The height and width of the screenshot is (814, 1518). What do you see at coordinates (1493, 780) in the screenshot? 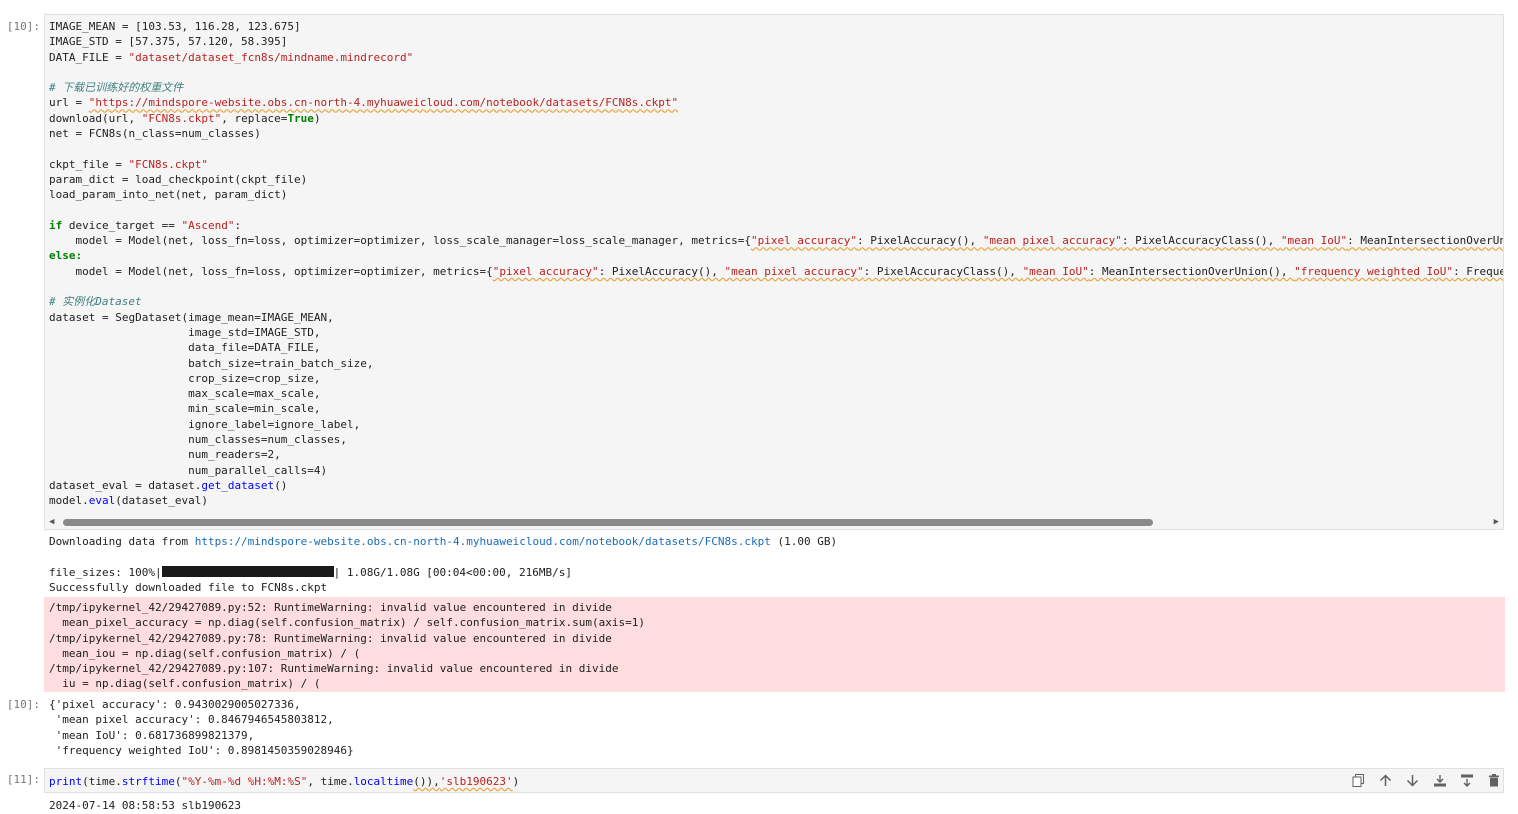
I see `delete-icon` at bounding box center [1493, 780].